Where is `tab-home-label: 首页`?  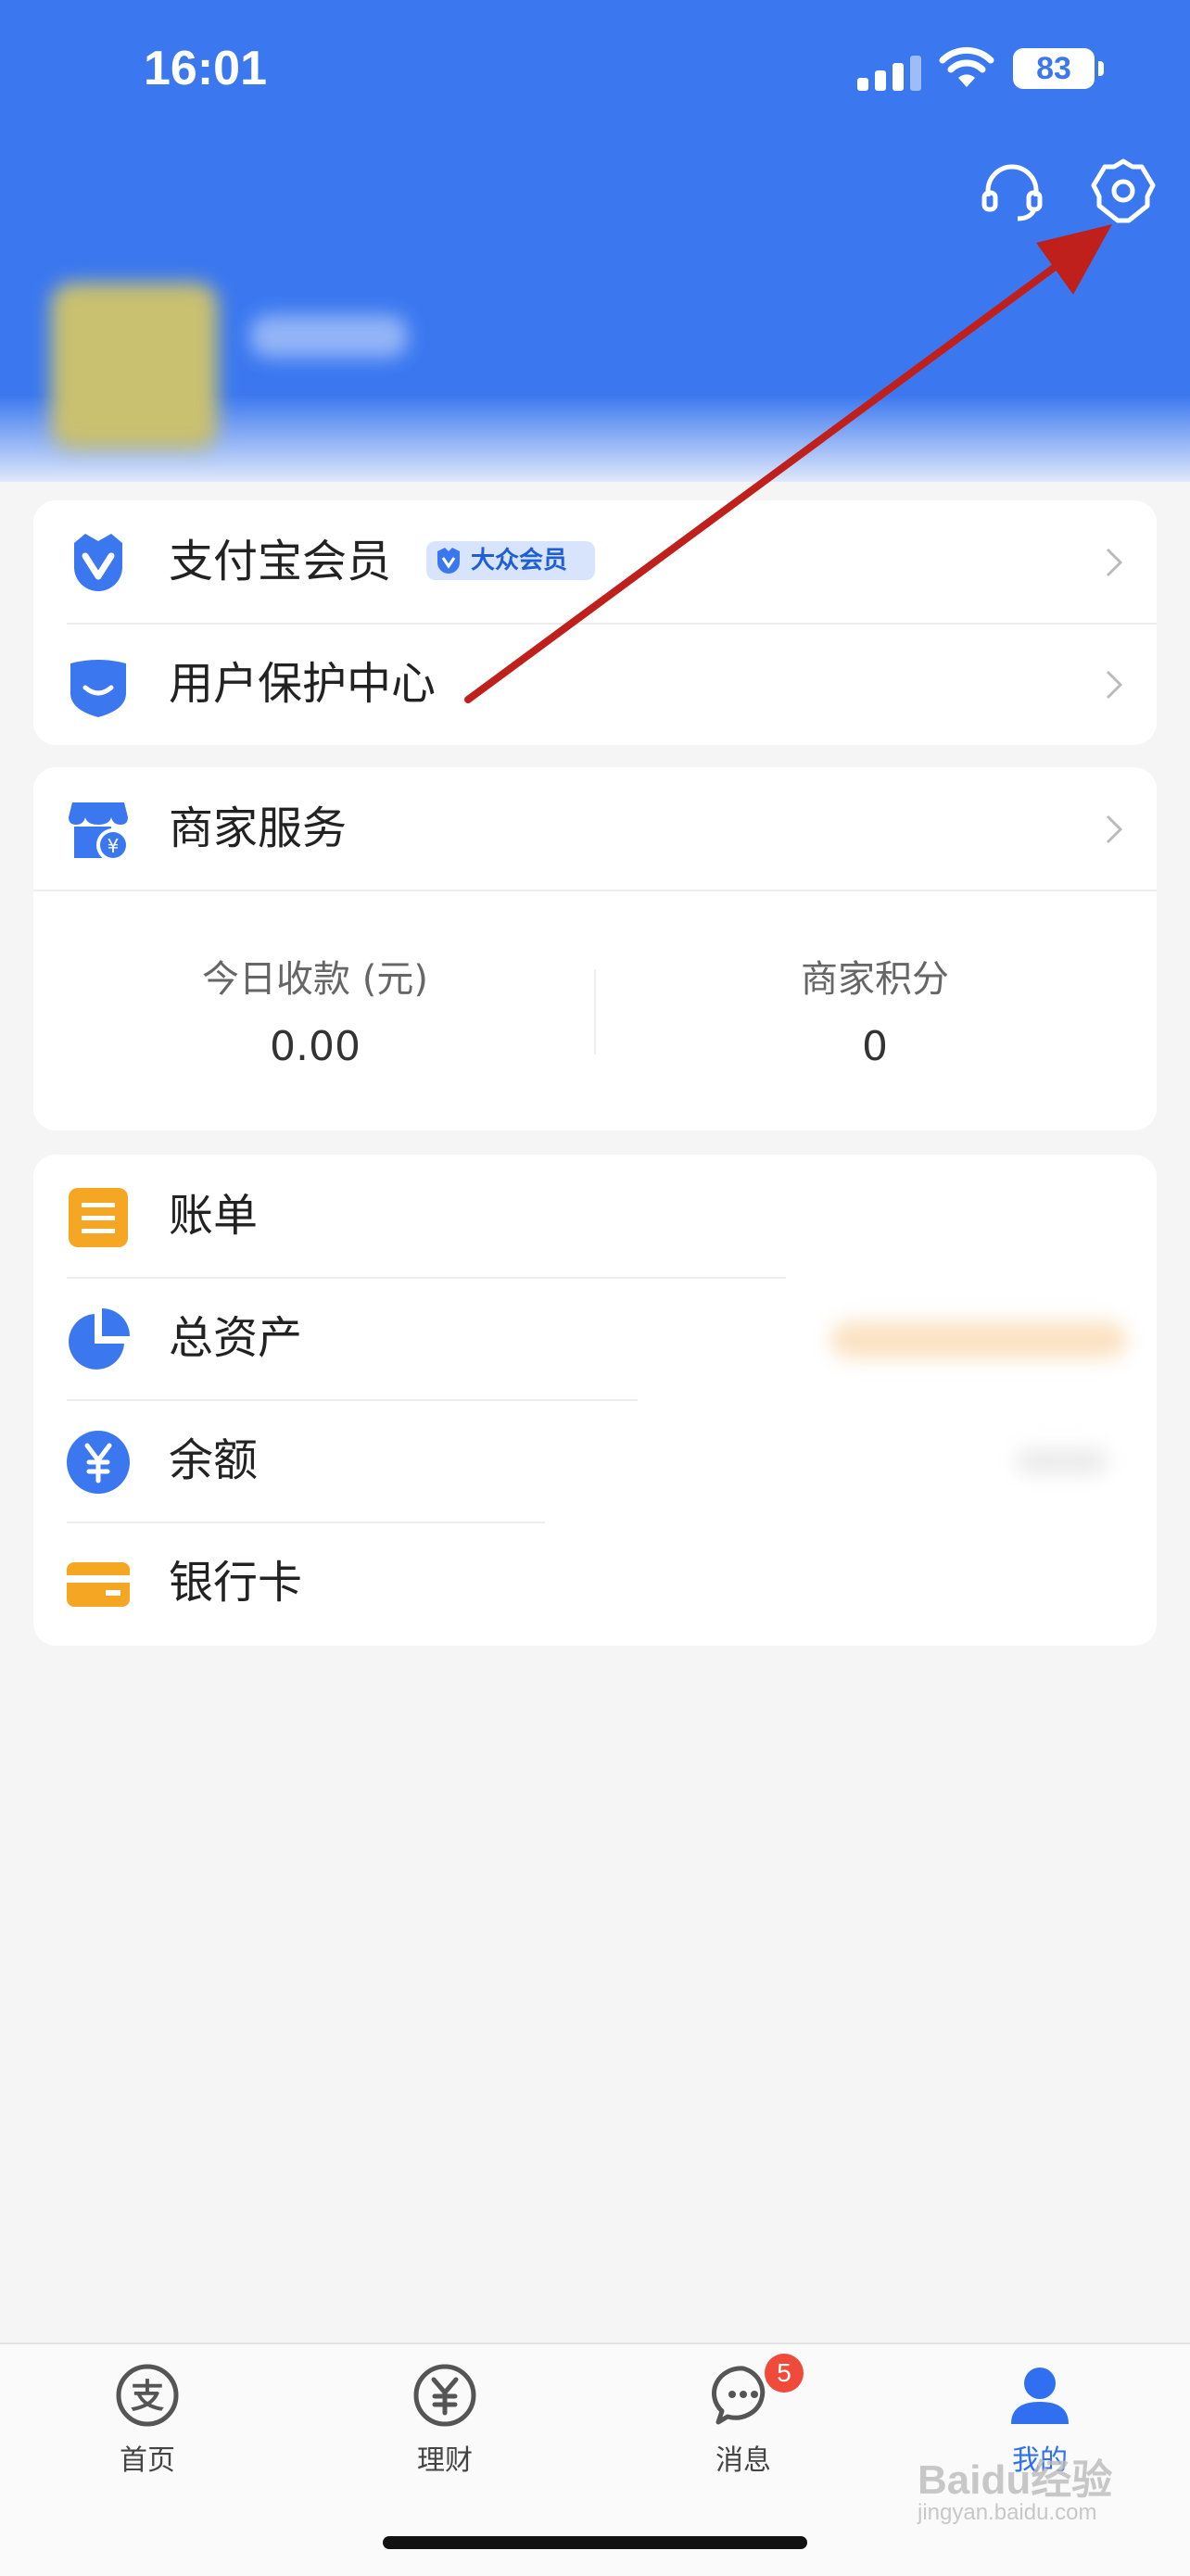 tab-home-label: 首页 is located at coordinates (147, 2460).